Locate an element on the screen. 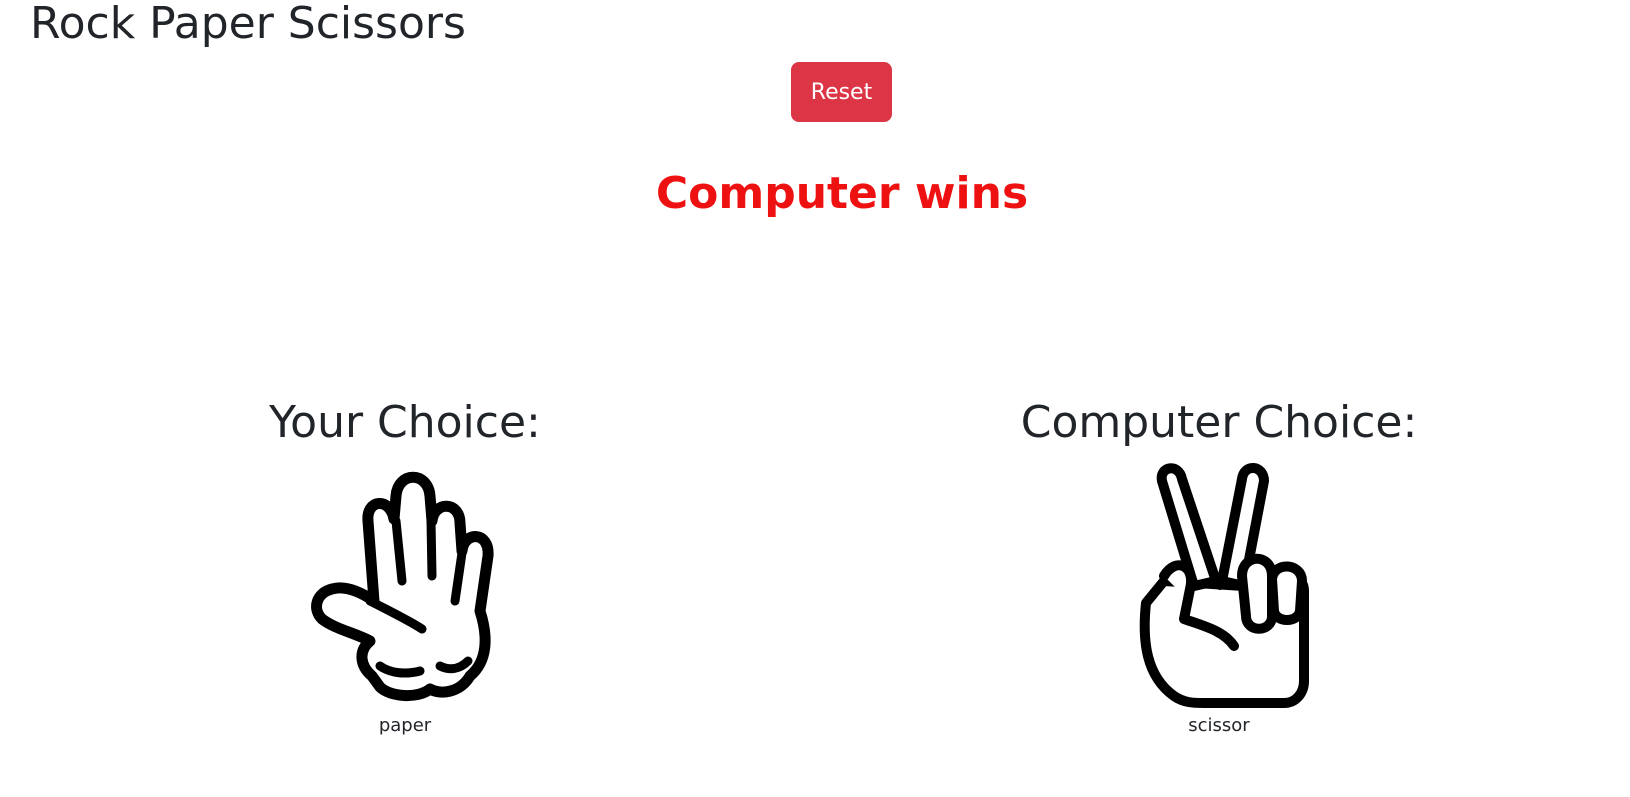  computer-choice-heading: Computer Choice: is located at coordinates (1219, 422).